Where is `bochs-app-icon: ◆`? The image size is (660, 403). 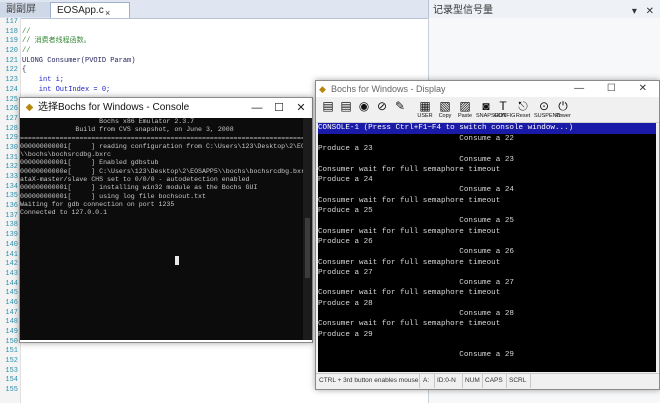 bochs-app-icon: ◆ is located at coordinates (322, 89).